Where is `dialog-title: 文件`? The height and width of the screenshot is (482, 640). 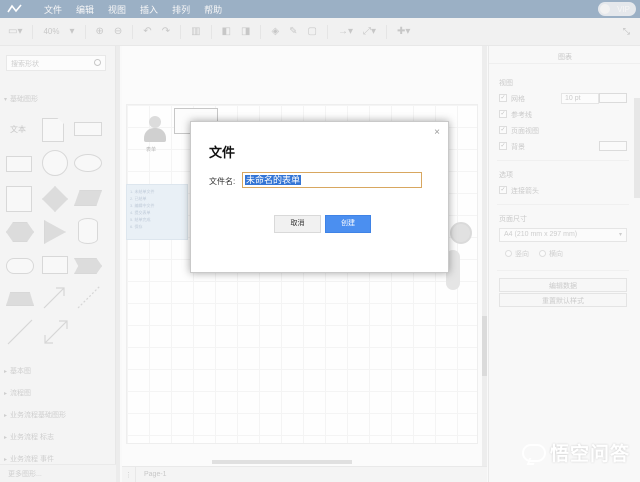 dialog-title: 文件 is located at coordinates (222, 152).